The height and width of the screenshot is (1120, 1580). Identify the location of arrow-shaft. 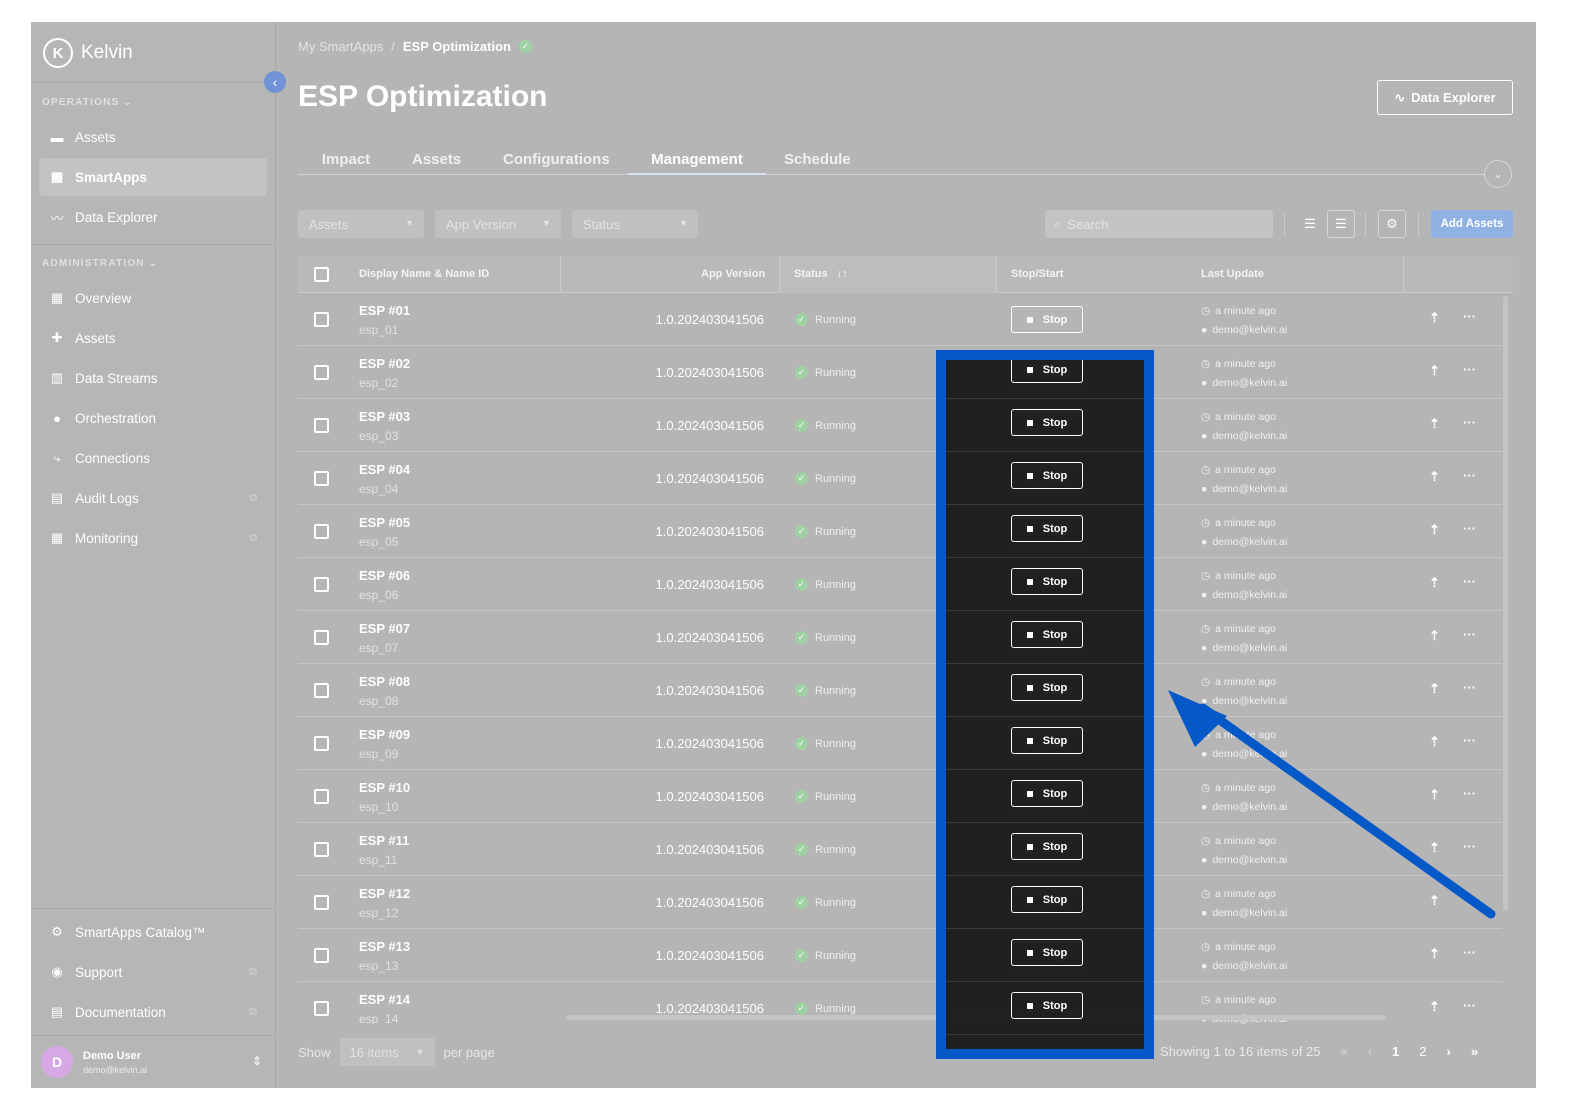
(1347, 811).